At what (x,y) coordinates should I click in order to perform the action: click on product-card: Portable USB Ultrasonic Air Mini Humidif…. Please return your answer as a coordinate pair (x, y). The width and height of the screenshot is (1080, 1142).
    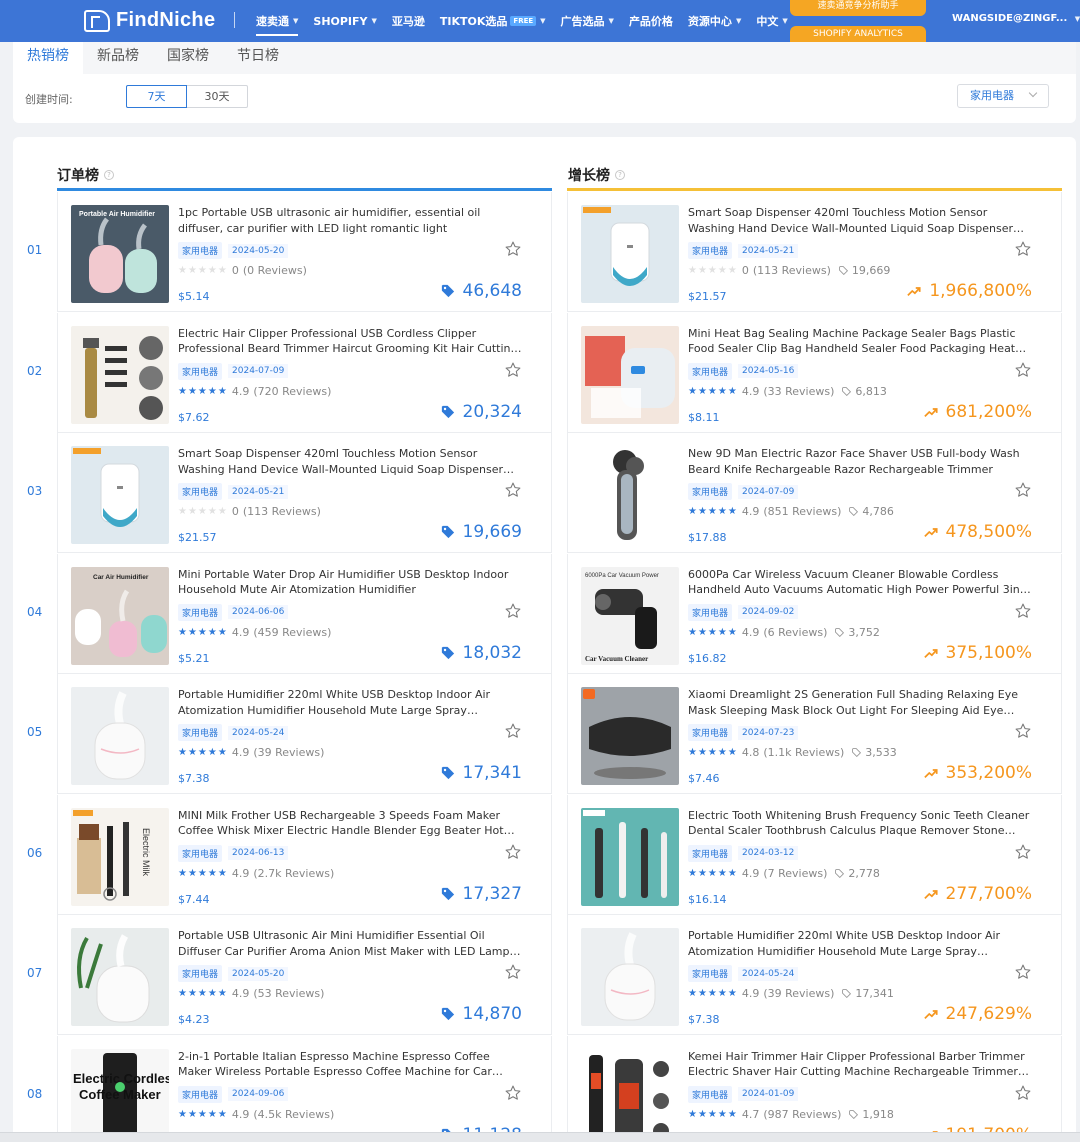
    Looking at the image, I should click on (304, 975).